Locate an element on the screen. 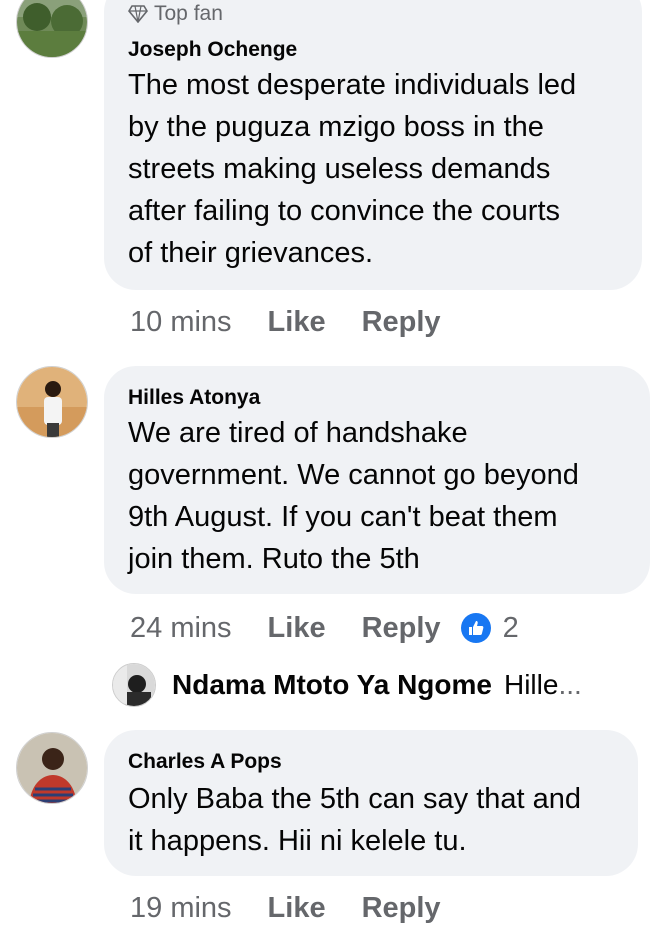 Image resolution: width=672 pixels, height=938 pixels. comment-author: Joseph Ochenge is located at coordinates (212, 50).